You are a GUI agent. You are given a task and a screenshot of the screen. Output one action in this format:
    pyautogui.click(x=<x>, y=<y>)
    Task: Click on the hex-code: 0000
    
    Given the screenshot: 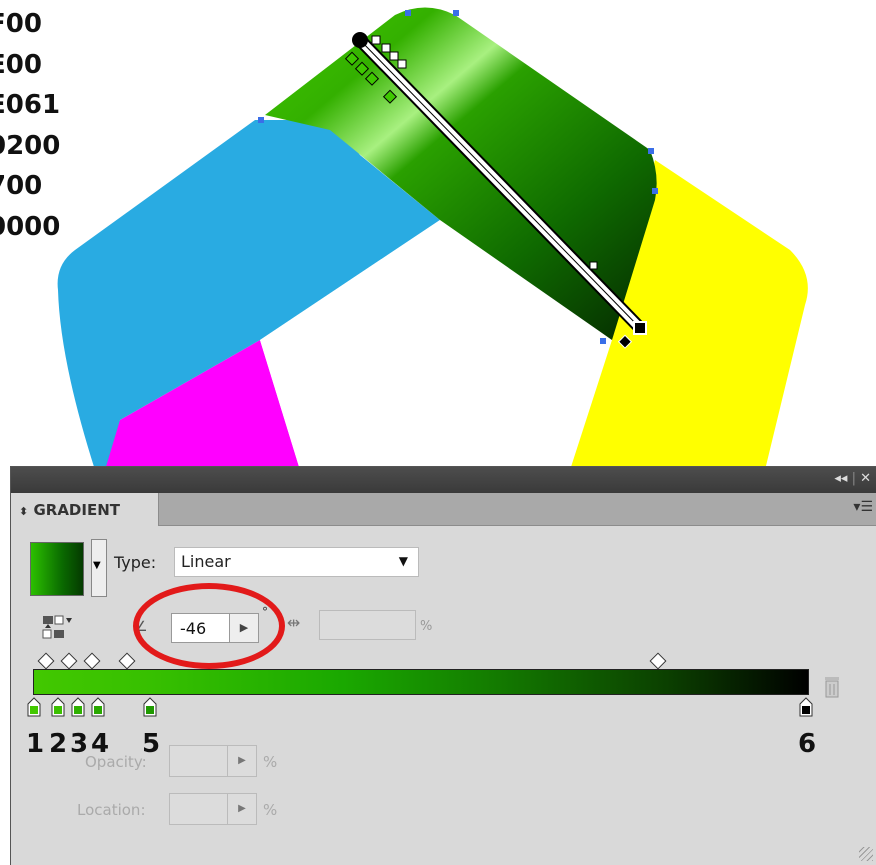 What is the action you would take?
    pyautogui.click(x=30, y=226)
    